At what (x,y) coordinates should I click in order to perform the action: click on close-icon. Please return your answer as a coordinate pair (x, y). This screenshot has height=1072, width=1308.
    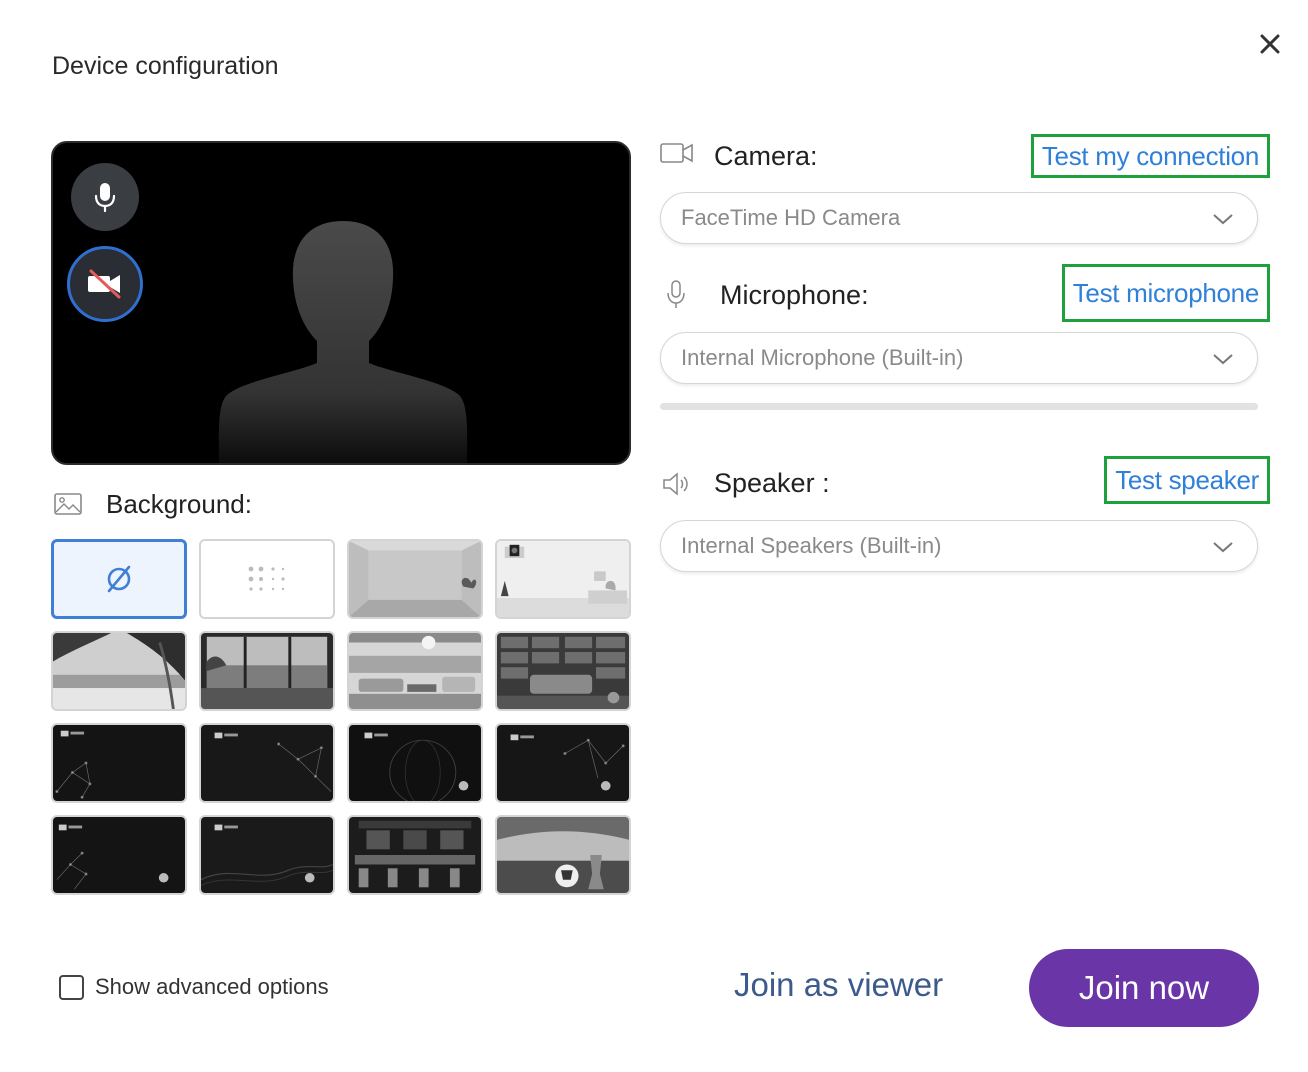
    Looking at the image, I should click on (1270, 44).